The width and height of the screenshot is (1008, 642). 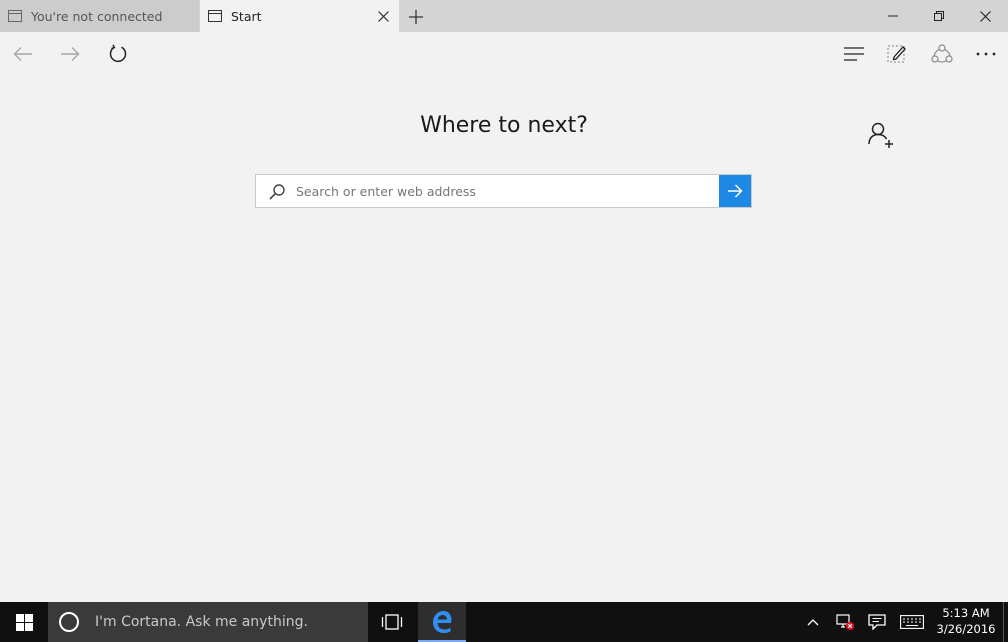 I want to click on show-hidden-icons-button, so click(x=813, y=622).